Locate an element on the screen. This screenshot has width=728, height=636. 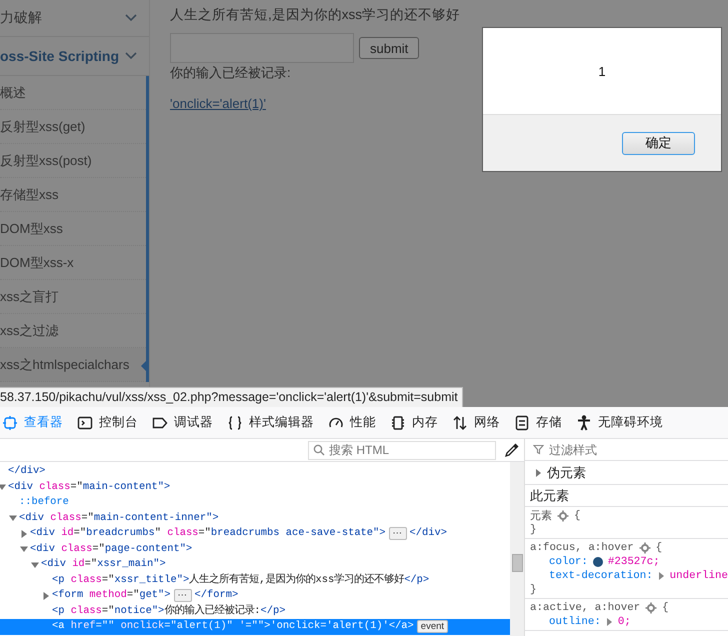
sidebar-item: 概述 is located at coordinates (73, 93).